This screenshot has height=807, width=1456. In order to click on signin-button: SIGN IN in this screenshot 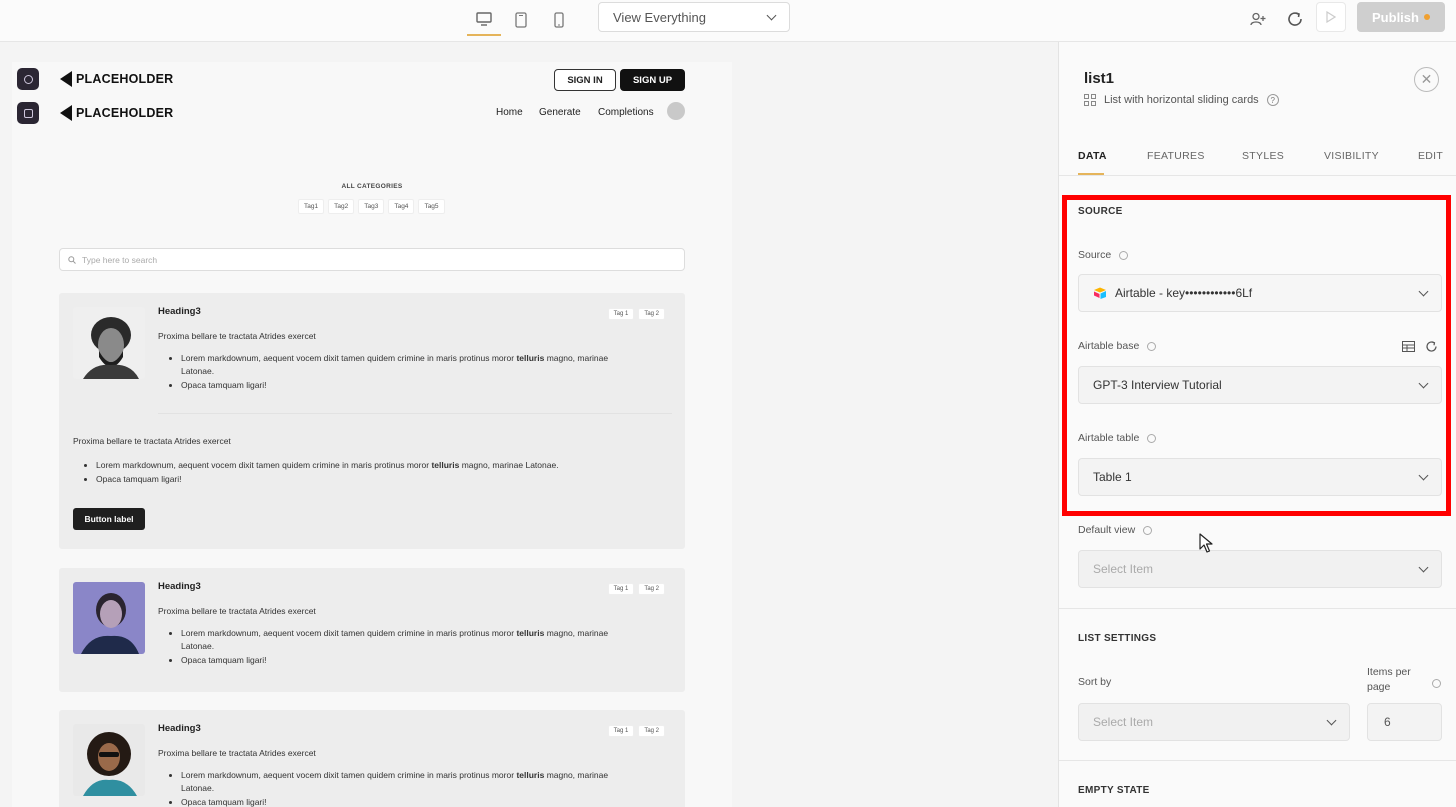, I will do `click(585, 80)`.